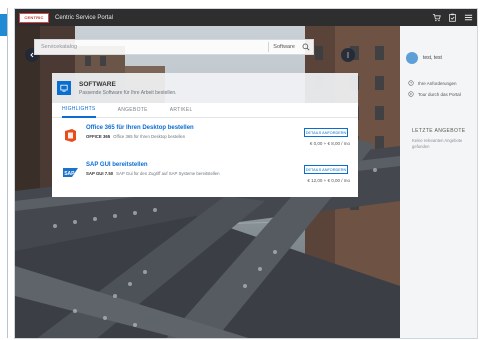  I want to click on menu-icon, so click(468, 18).